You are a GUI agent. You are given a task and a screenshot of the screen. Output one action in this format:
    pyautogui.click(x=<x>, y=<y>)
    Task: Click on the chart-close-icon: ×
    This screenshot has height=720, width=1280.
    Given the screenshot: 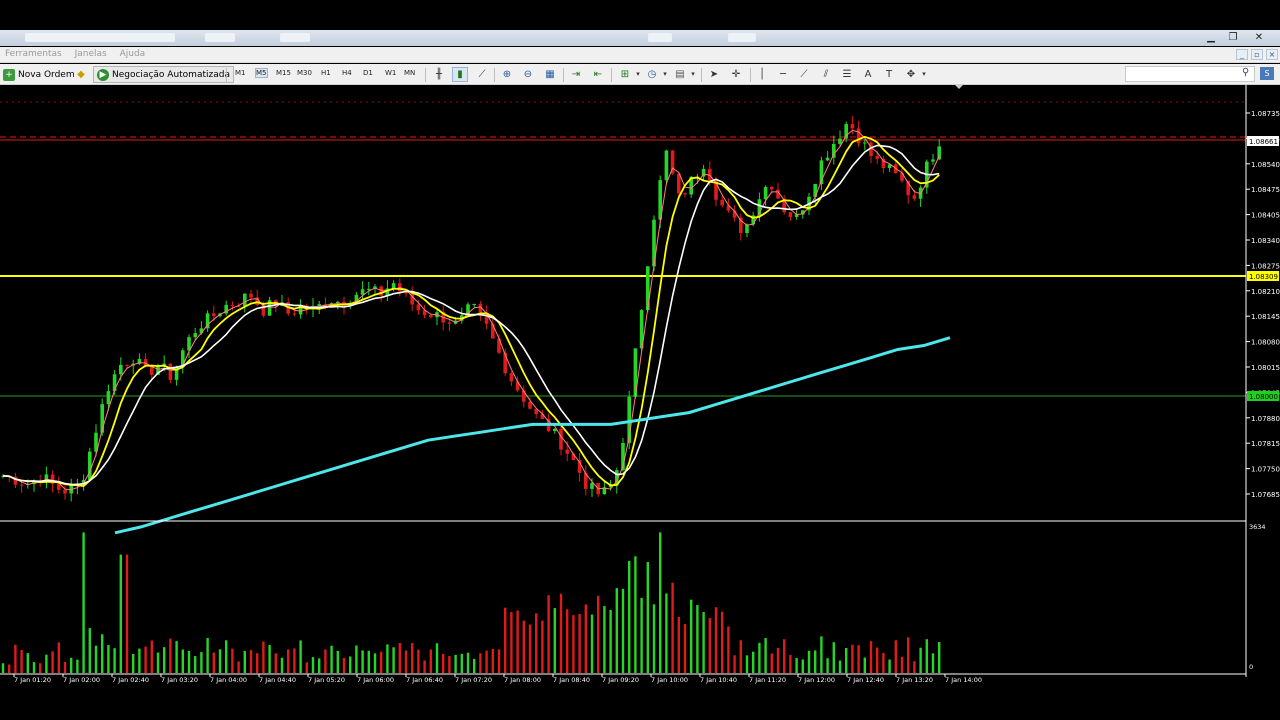 What is the action you would take?
    pyautogui.click(x=1272, y=54)
    